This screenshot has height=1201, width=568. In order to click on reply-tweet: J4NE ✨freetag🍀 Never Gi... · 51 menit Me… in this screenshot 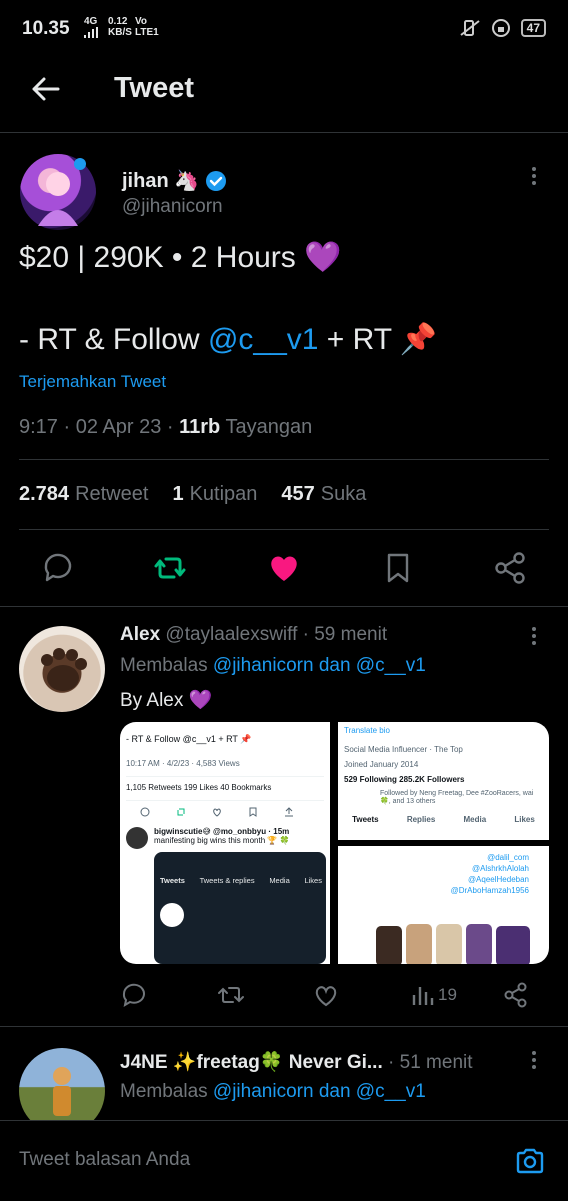, I will do `click(284, 1073)`.